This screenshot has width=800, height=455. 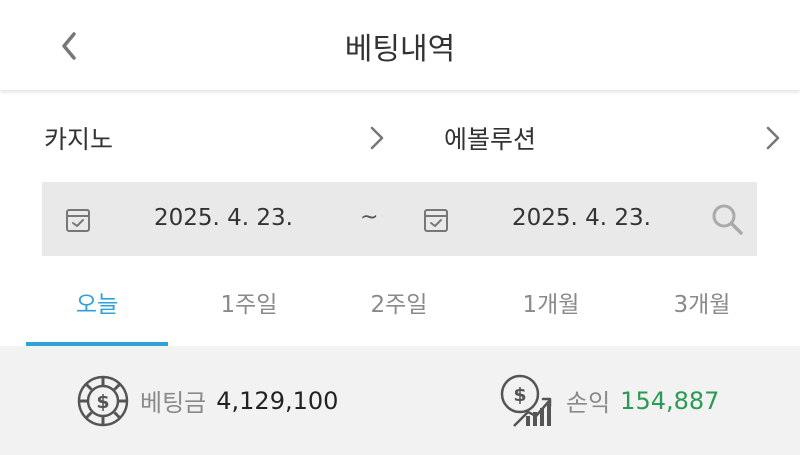 I want to click on category-select: 카지노, so click(x=214, y=138).